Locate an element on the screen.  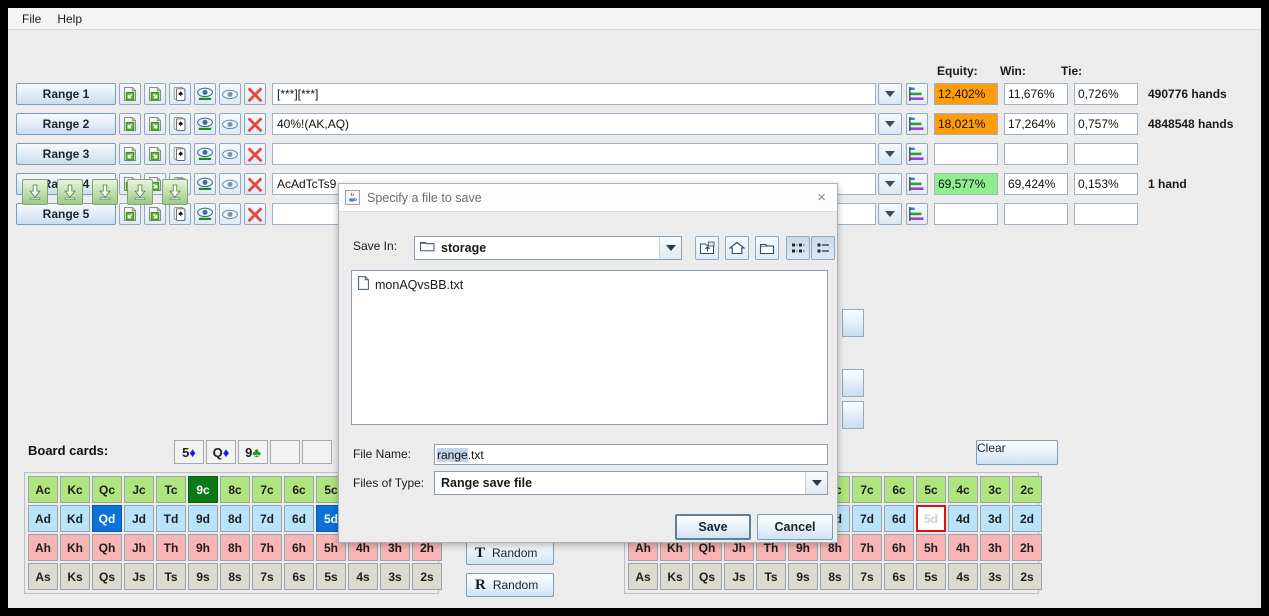
cards-icon-row3 is located at coordinates (180, 154).